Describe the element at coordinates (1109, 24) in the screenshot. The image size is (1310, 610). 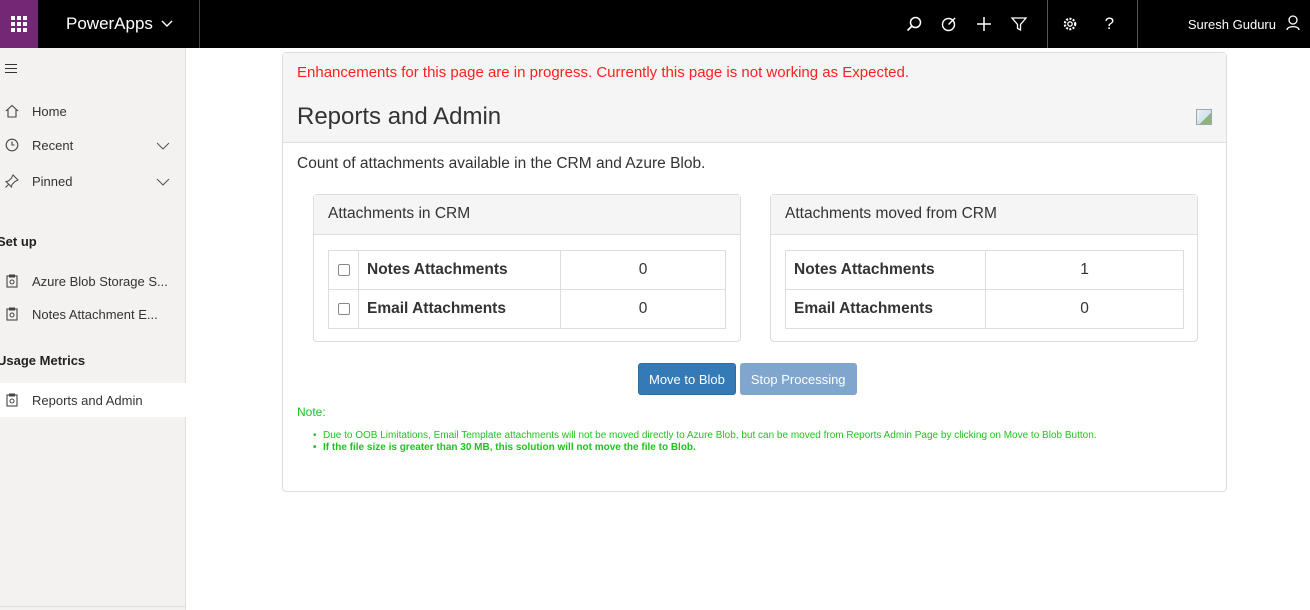
I see `help-icon: ?` at that location.